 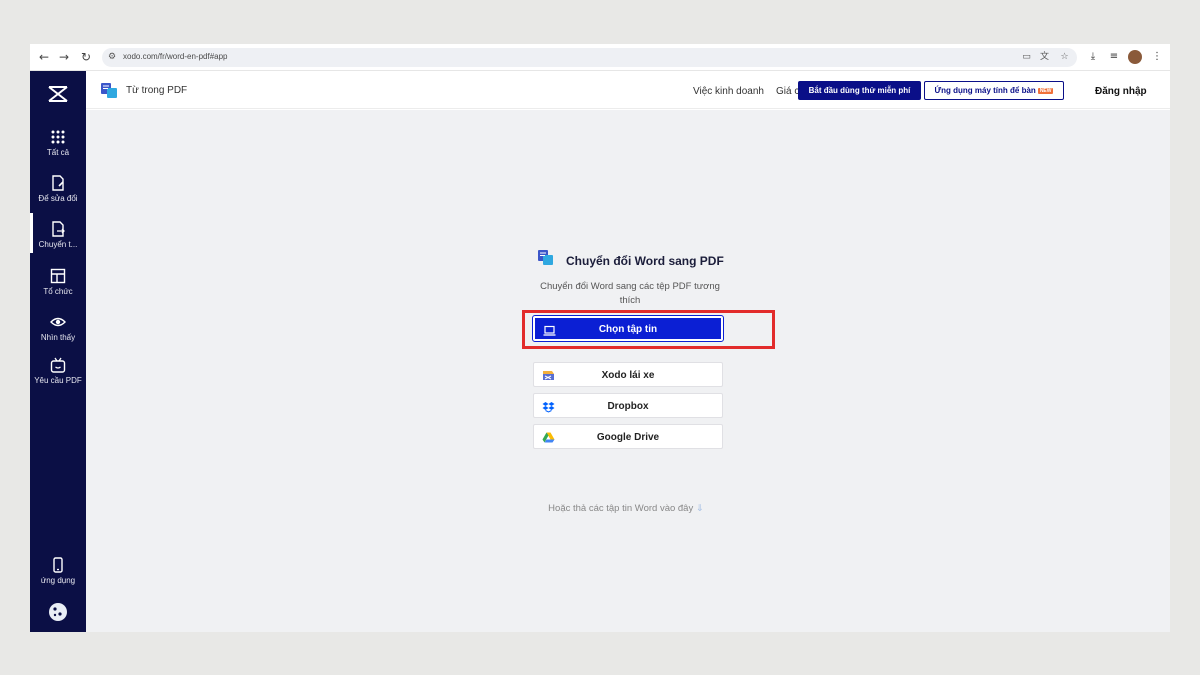 What do you see at coordinates (58, 94) in the screenshot?
I see `xodo-logo-icon` at bounding box center [58, 94].